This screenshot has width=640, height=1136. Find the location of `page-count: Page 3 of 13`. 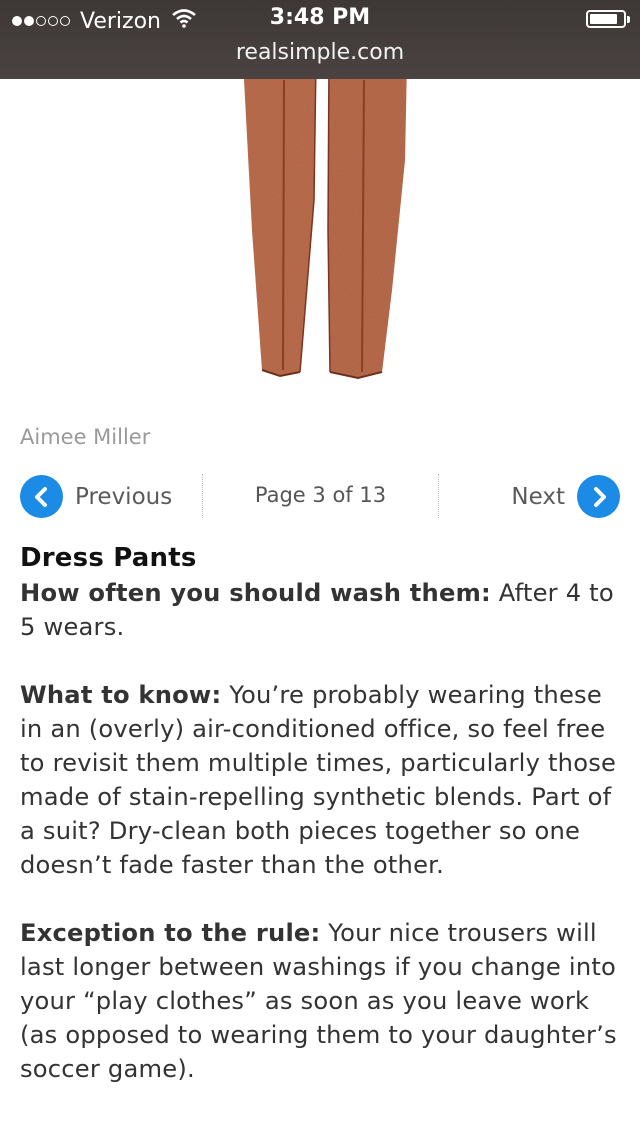

page-count: Page 3 of 13 is located at coordinates (320, 495).